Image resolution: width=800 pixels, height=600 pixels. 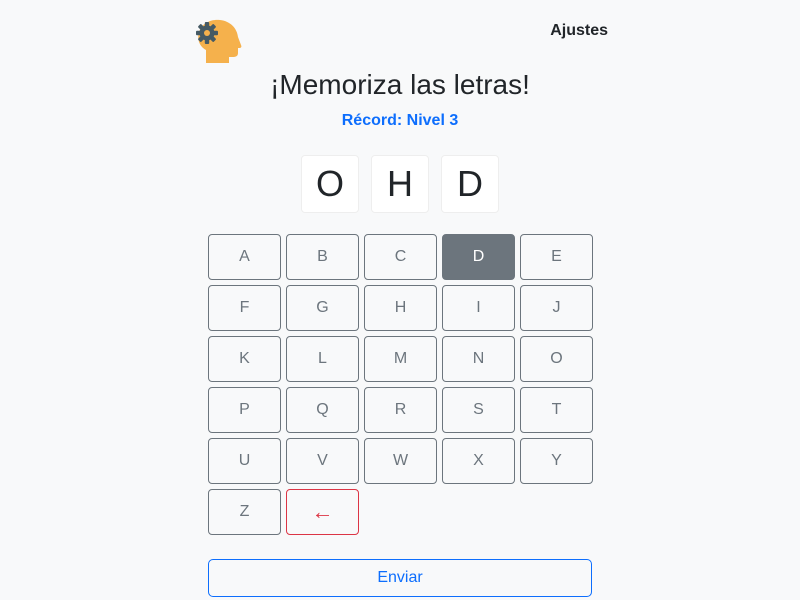 I want to click on letter-sequence: O H D, so click(x=400, y=184).